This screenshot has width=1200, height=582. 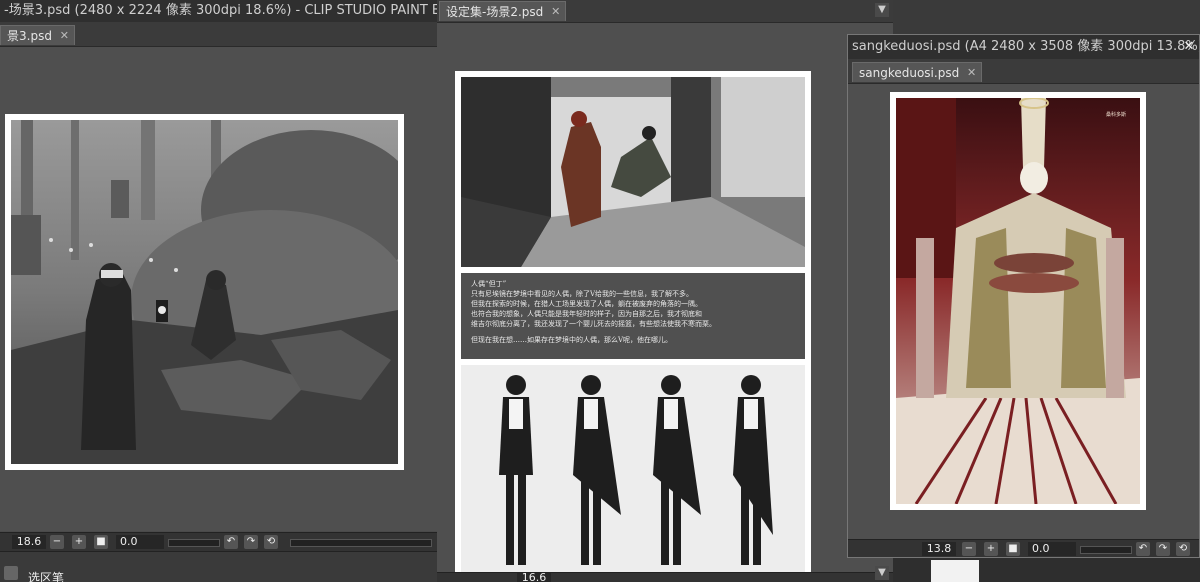 What do you see at coordinates (586, 304) in the screenshot?
I see `description-line: 但我在探索的时候，在猎人工场里发现了人偶，躺在被废弃的角落的一隅。` at bounding box center [586, 304].